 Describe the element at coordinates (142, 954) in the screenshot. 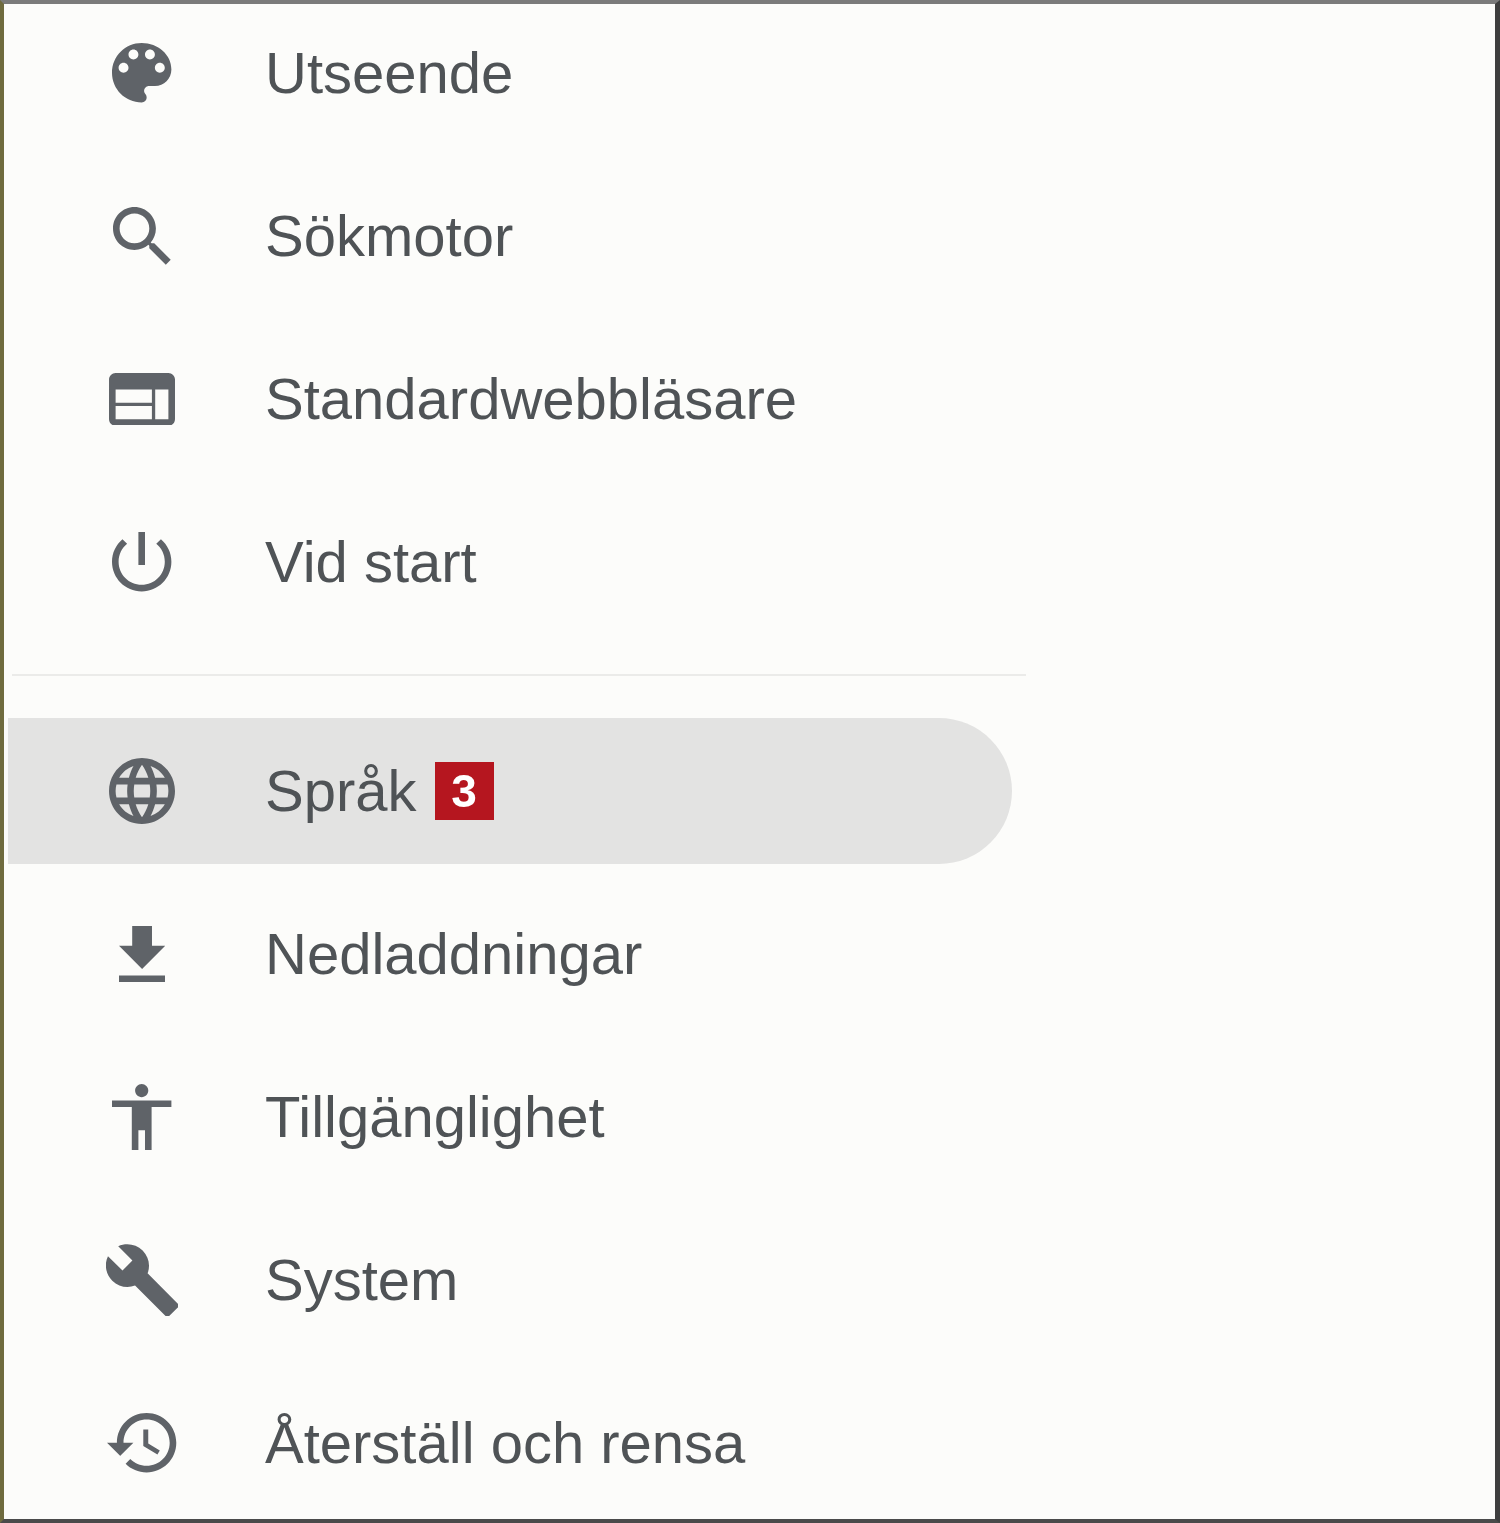

I see `download-icon` at that location.